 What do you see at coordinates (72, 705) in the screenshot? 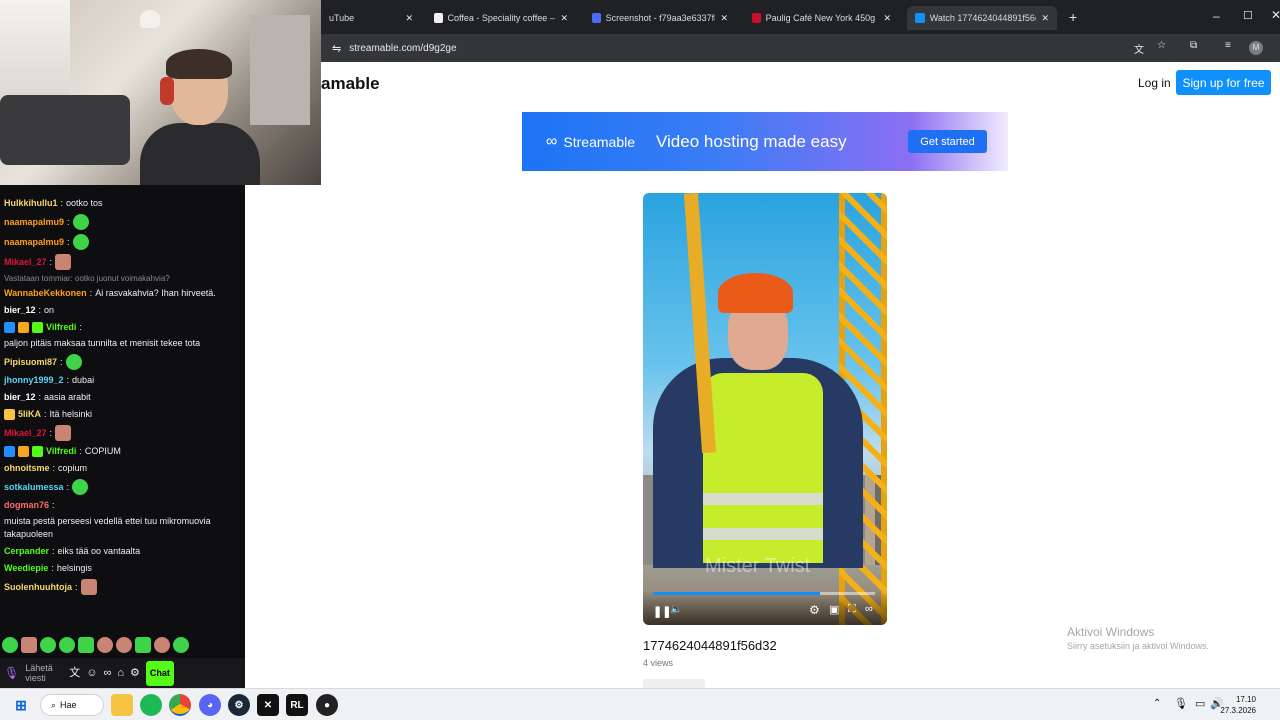
I see `taskbar-search: ⌕ Hae` at bounding box center [72, 705].